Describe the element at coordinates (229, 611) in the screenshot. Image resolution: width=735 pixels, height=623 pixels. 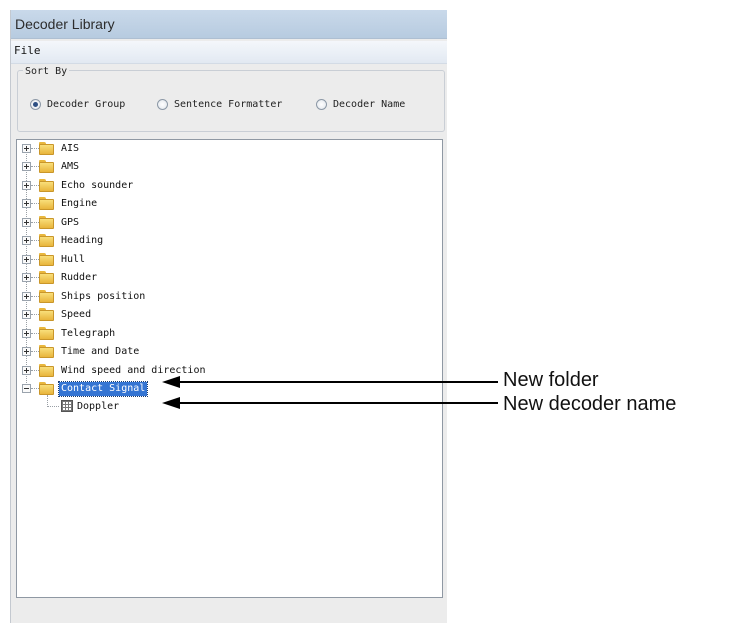
I see `status-bar` at that location.